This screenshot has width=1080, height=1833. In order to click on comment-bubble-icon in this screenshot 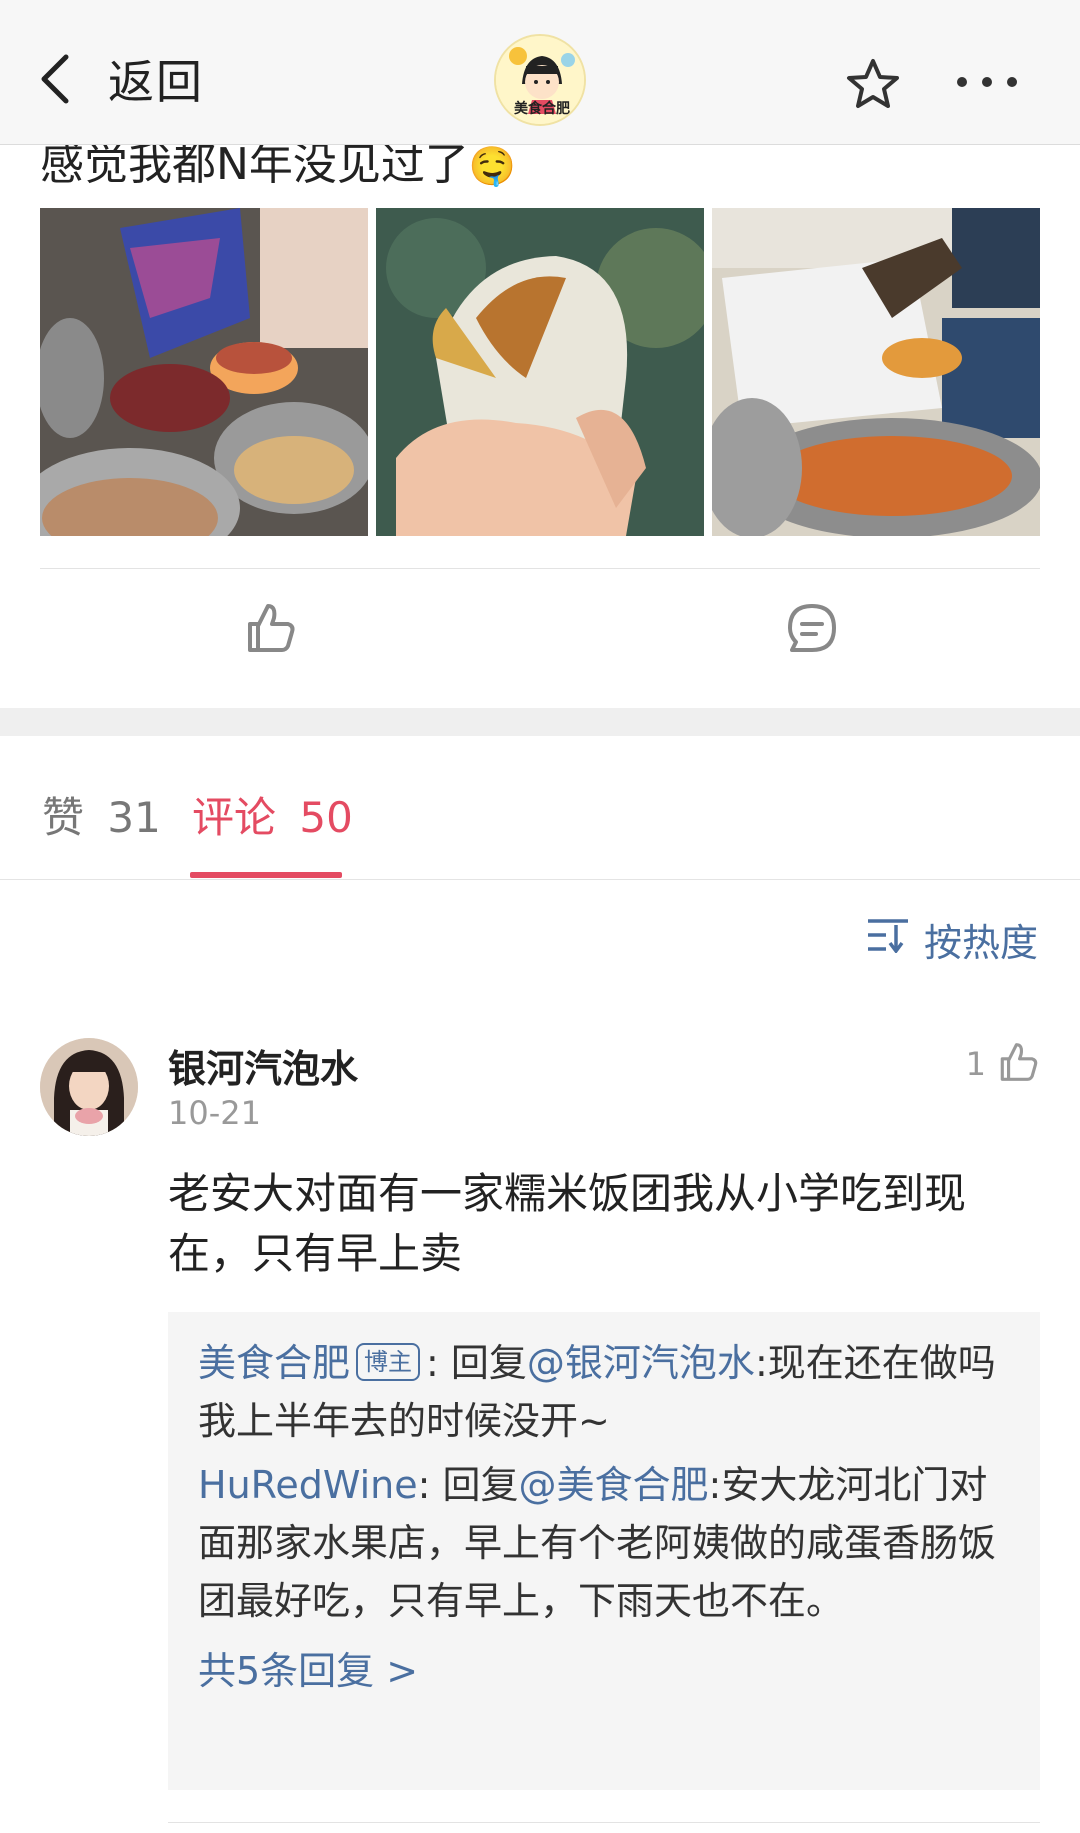, I will do `click(812, 632)`.